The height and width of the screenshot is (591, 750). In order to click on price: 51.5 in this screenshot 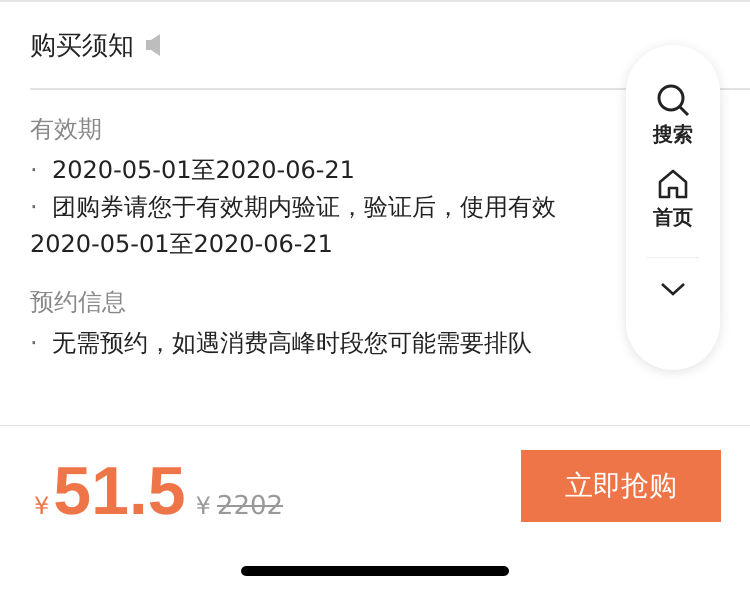, I will do `click(119, 491)`.